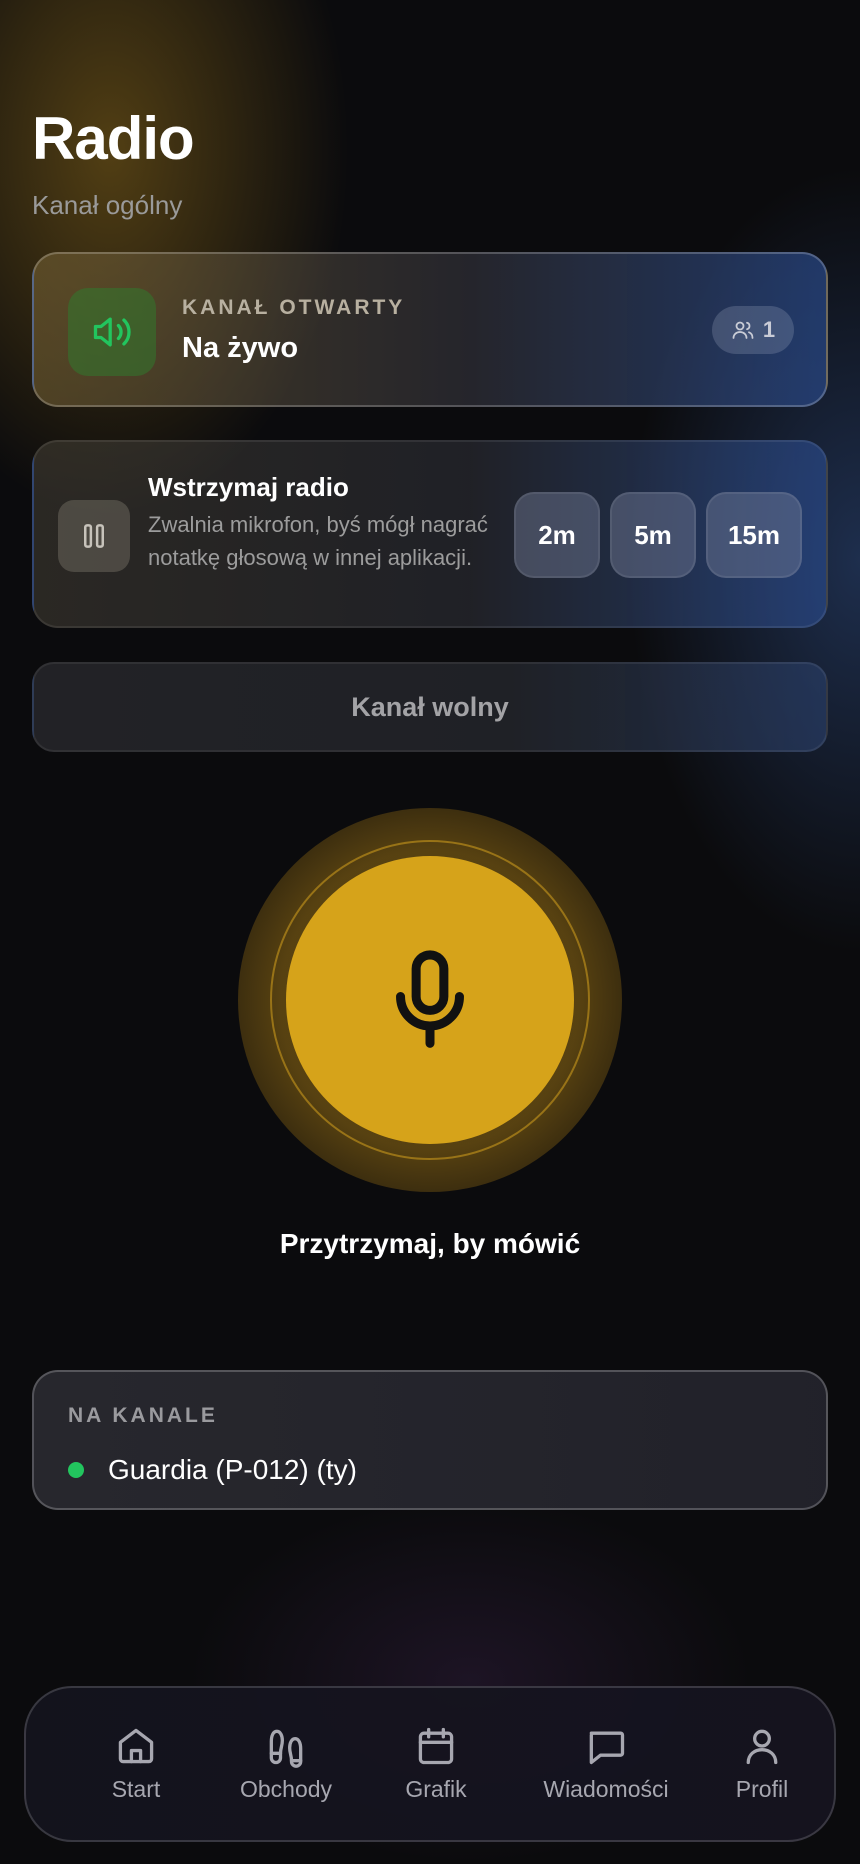 The height and width of the screenshot is (1864, 860). What do you see at coordinates (430, 707) in the screenshot?
I see `channel-state-bar: Kanał wolny` at bounding box center [430, 707].